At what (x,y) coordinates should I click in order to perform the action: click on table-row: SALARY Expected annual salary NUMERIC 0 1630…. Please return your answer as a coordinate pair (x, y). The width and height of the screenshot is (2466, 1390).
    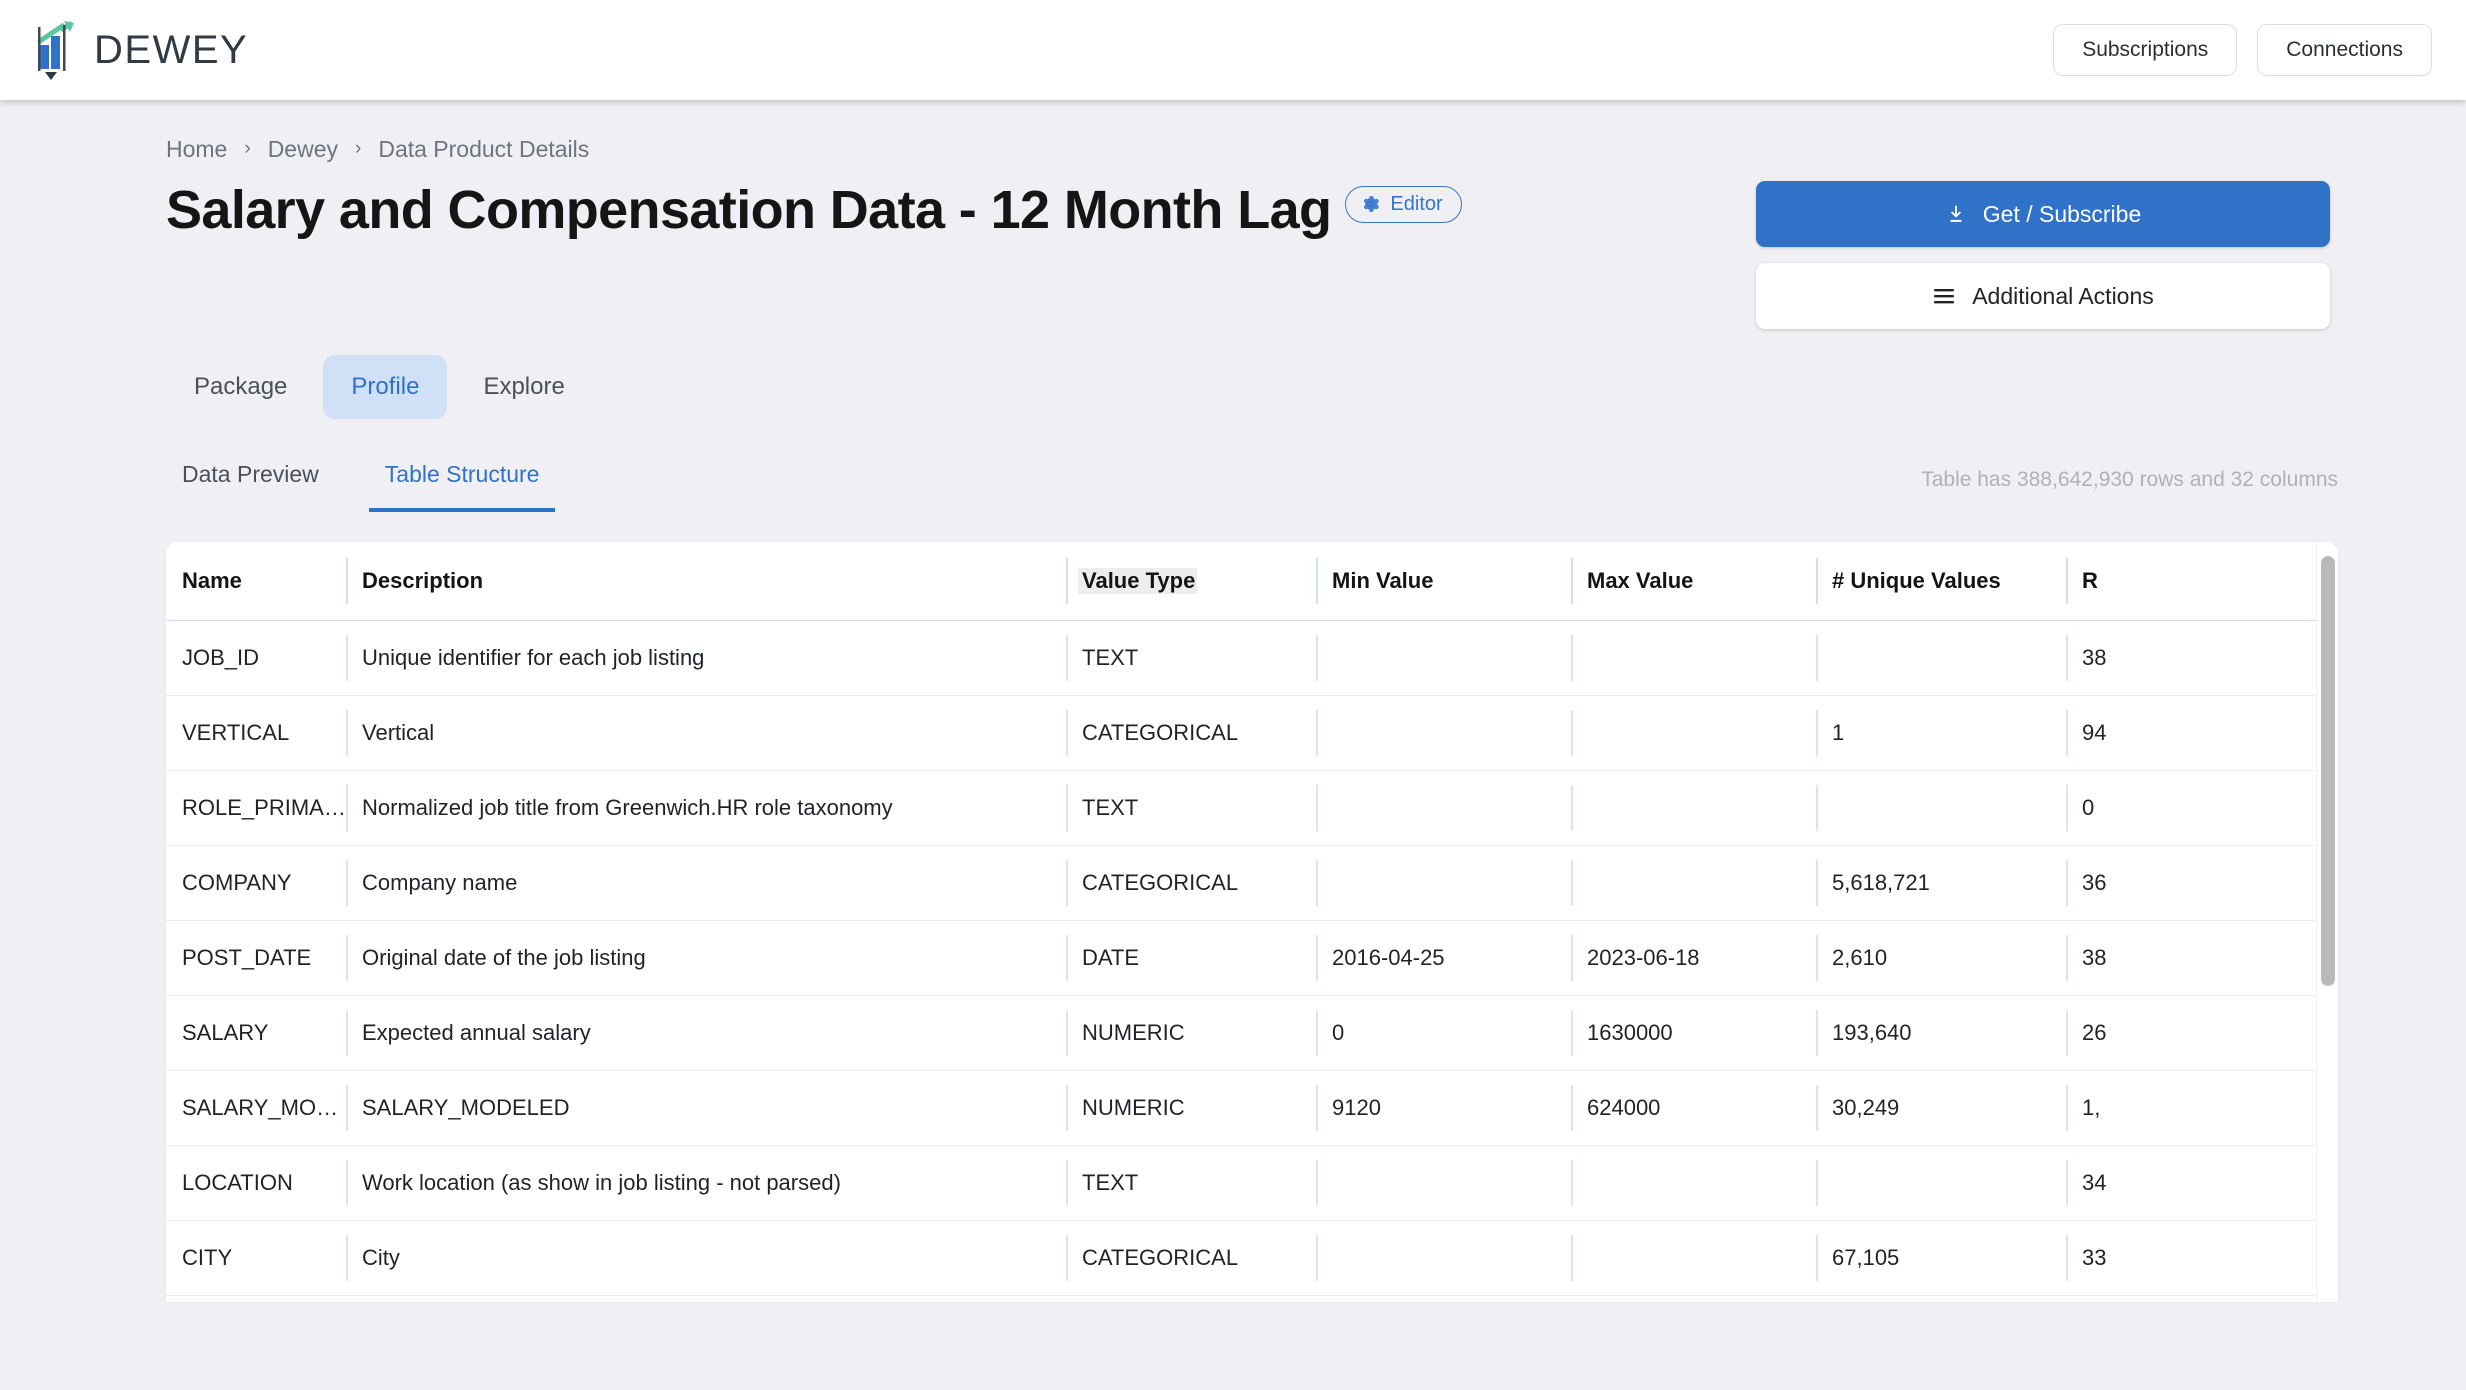
    Looking at the image, I should click on (1252, 1033).